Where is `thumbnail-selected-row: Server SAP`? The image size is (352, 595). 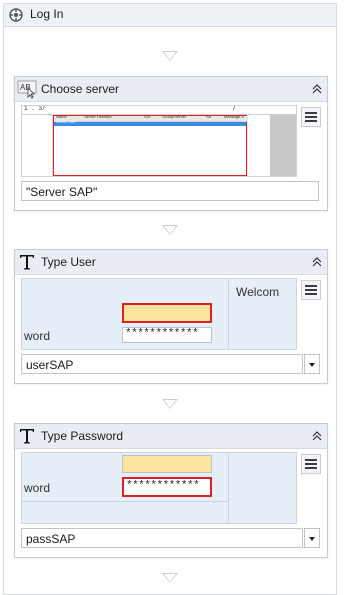 thumbnail-selected-row: Server SAP is located at coordinates (150, 122).